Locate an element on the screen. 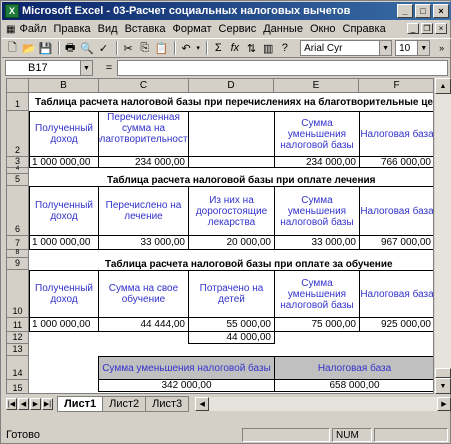  copy-icon: ⎘ is located at coordinates (144, 48).